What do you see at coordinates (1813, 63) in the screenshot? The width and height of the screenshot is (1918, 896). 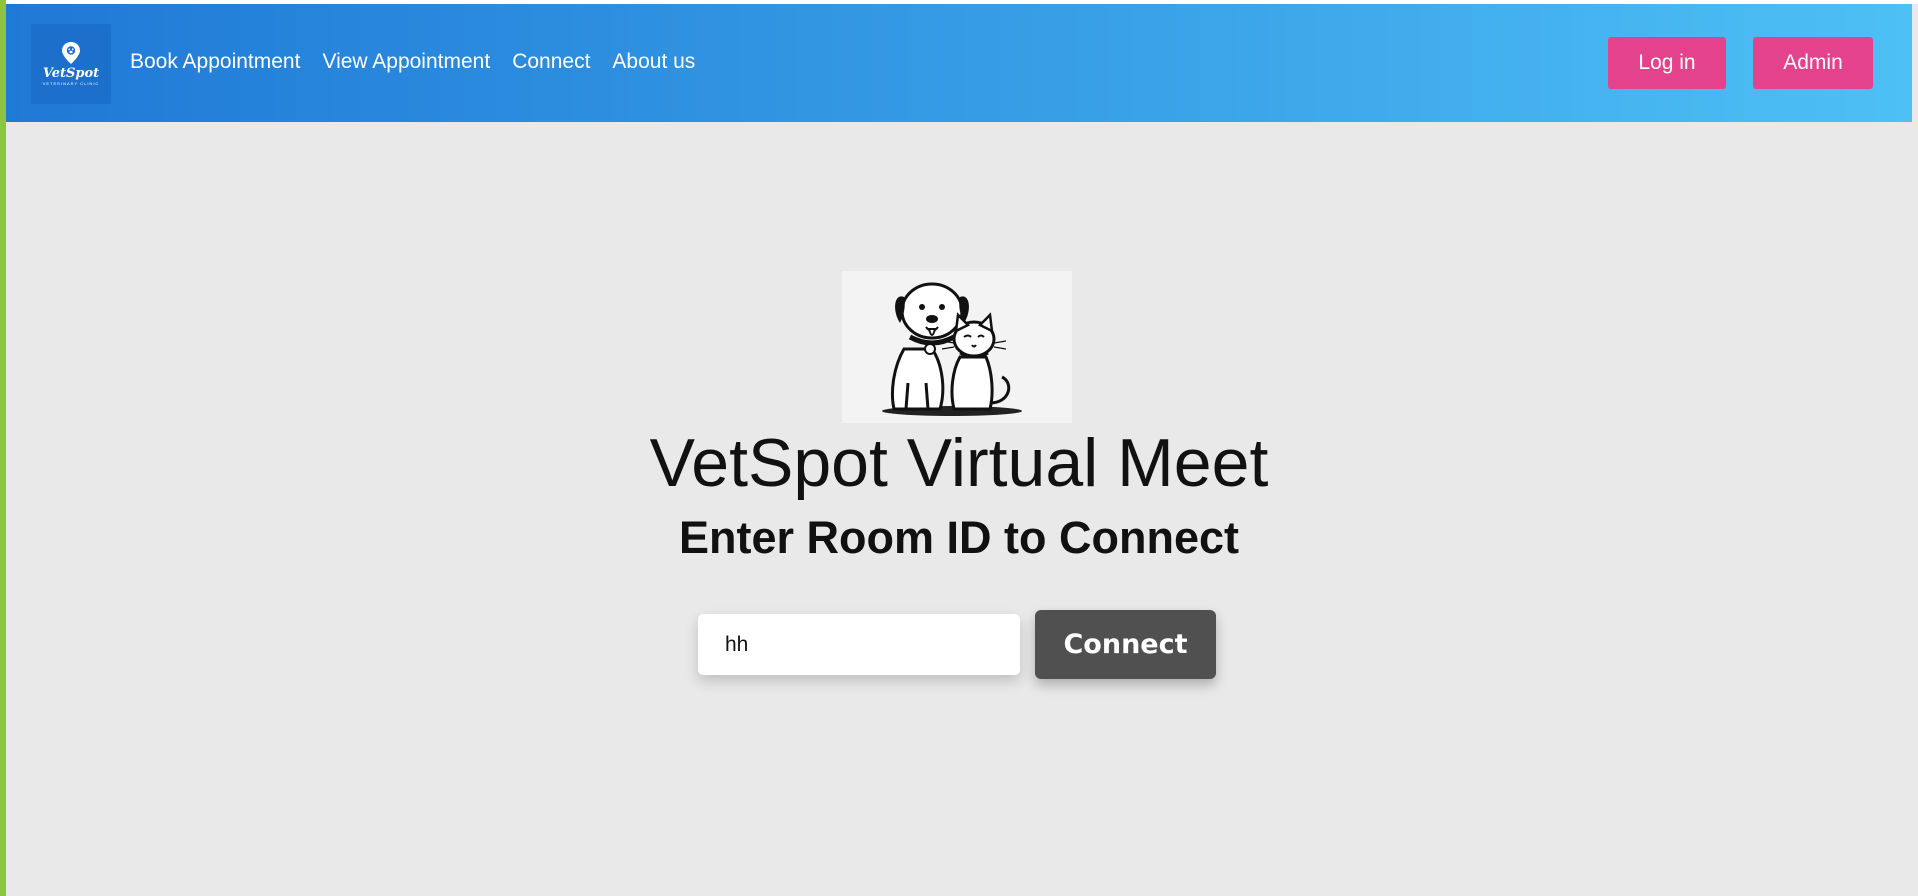 I see `admin-button: Admin` at bounding box center [1813, 63].